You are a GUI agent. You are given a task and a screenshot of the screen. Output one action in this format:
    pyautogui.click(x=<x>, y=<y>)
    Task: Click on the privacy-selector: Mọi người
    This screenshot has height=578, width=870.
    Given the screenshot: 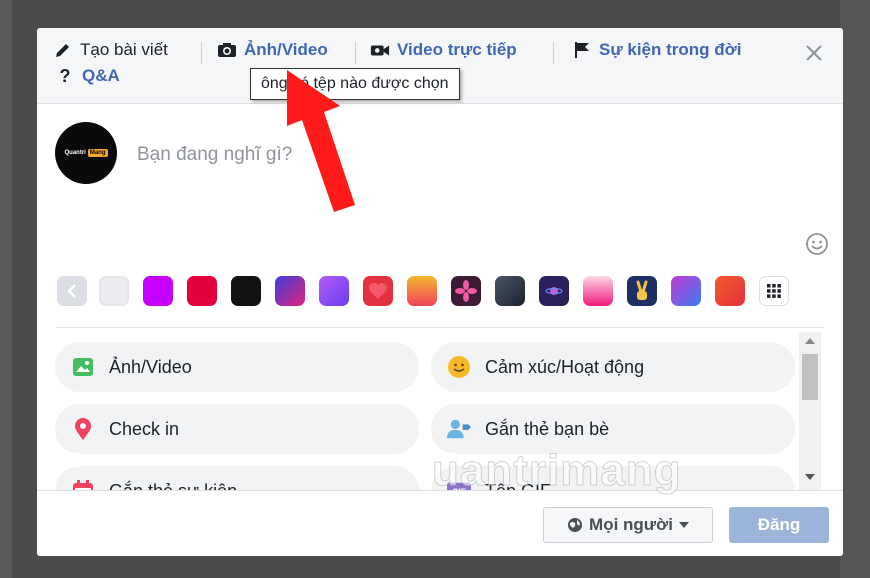 What is the action you would take?
    pyautogui.click(x=628, y=525)
    